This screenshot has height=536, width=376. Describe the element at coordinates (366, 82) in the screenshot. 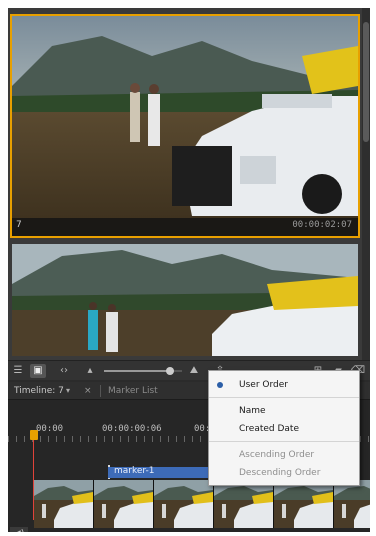

I see `scrollbar-thumb` at that location.